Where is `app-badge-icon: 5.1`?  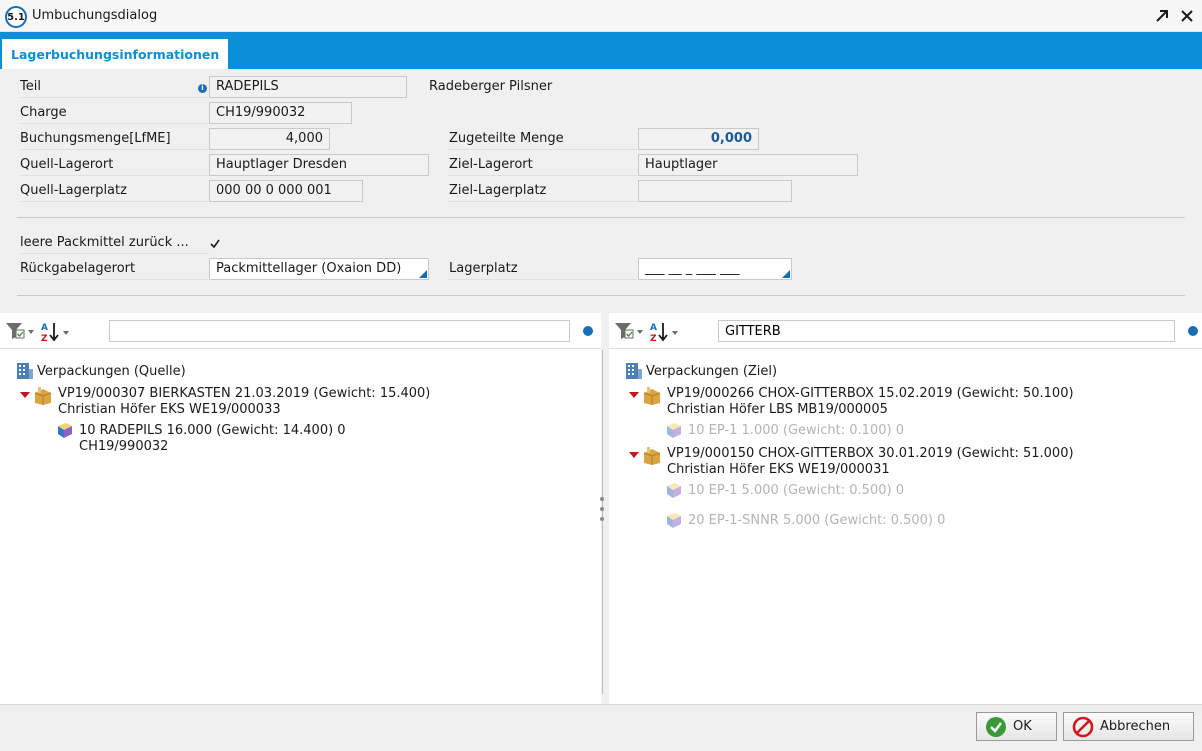 app-badge-icon: 5.1 is located at coordinates (16, 17).